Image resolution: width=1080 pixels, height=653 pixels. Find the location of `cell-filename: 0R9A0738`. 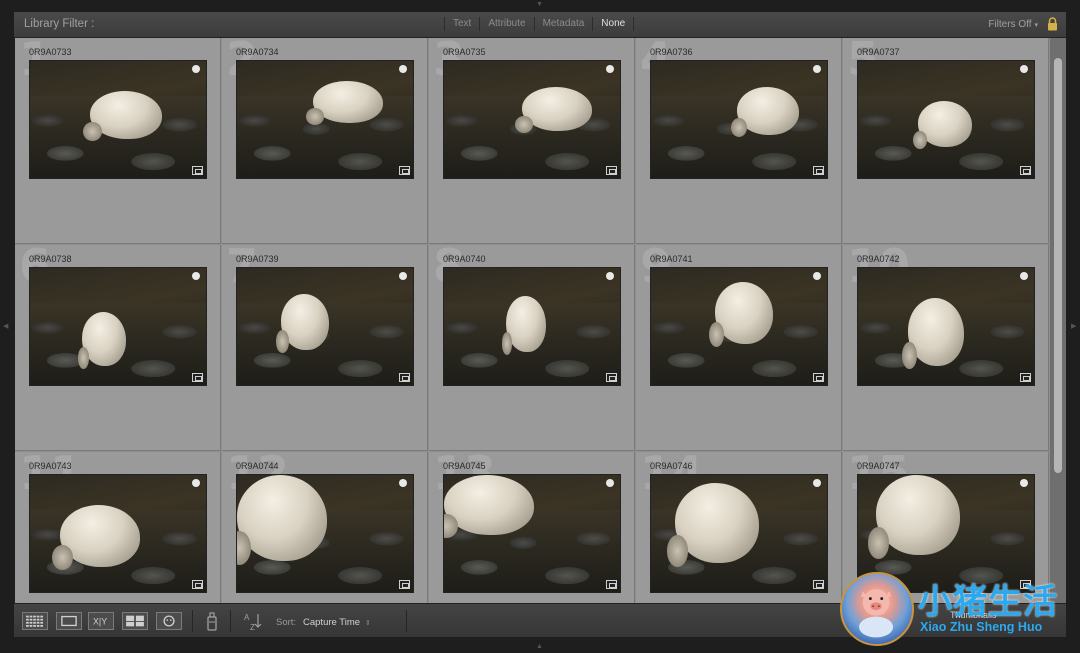

cell-filename: 0R9A0738 is located at coordinates (50, 259).